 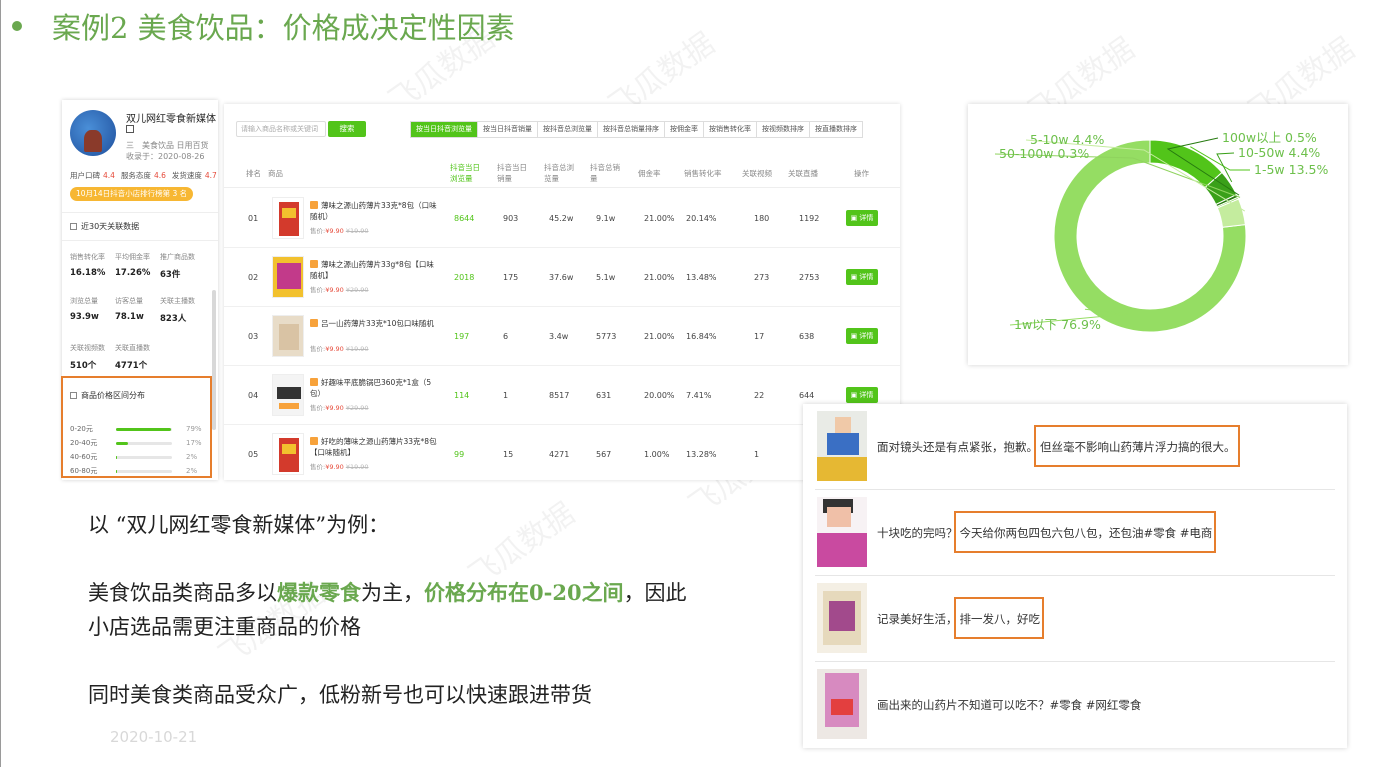 I want to click on metric-products: 推广商品数 63件, so click(x=177, y=266).